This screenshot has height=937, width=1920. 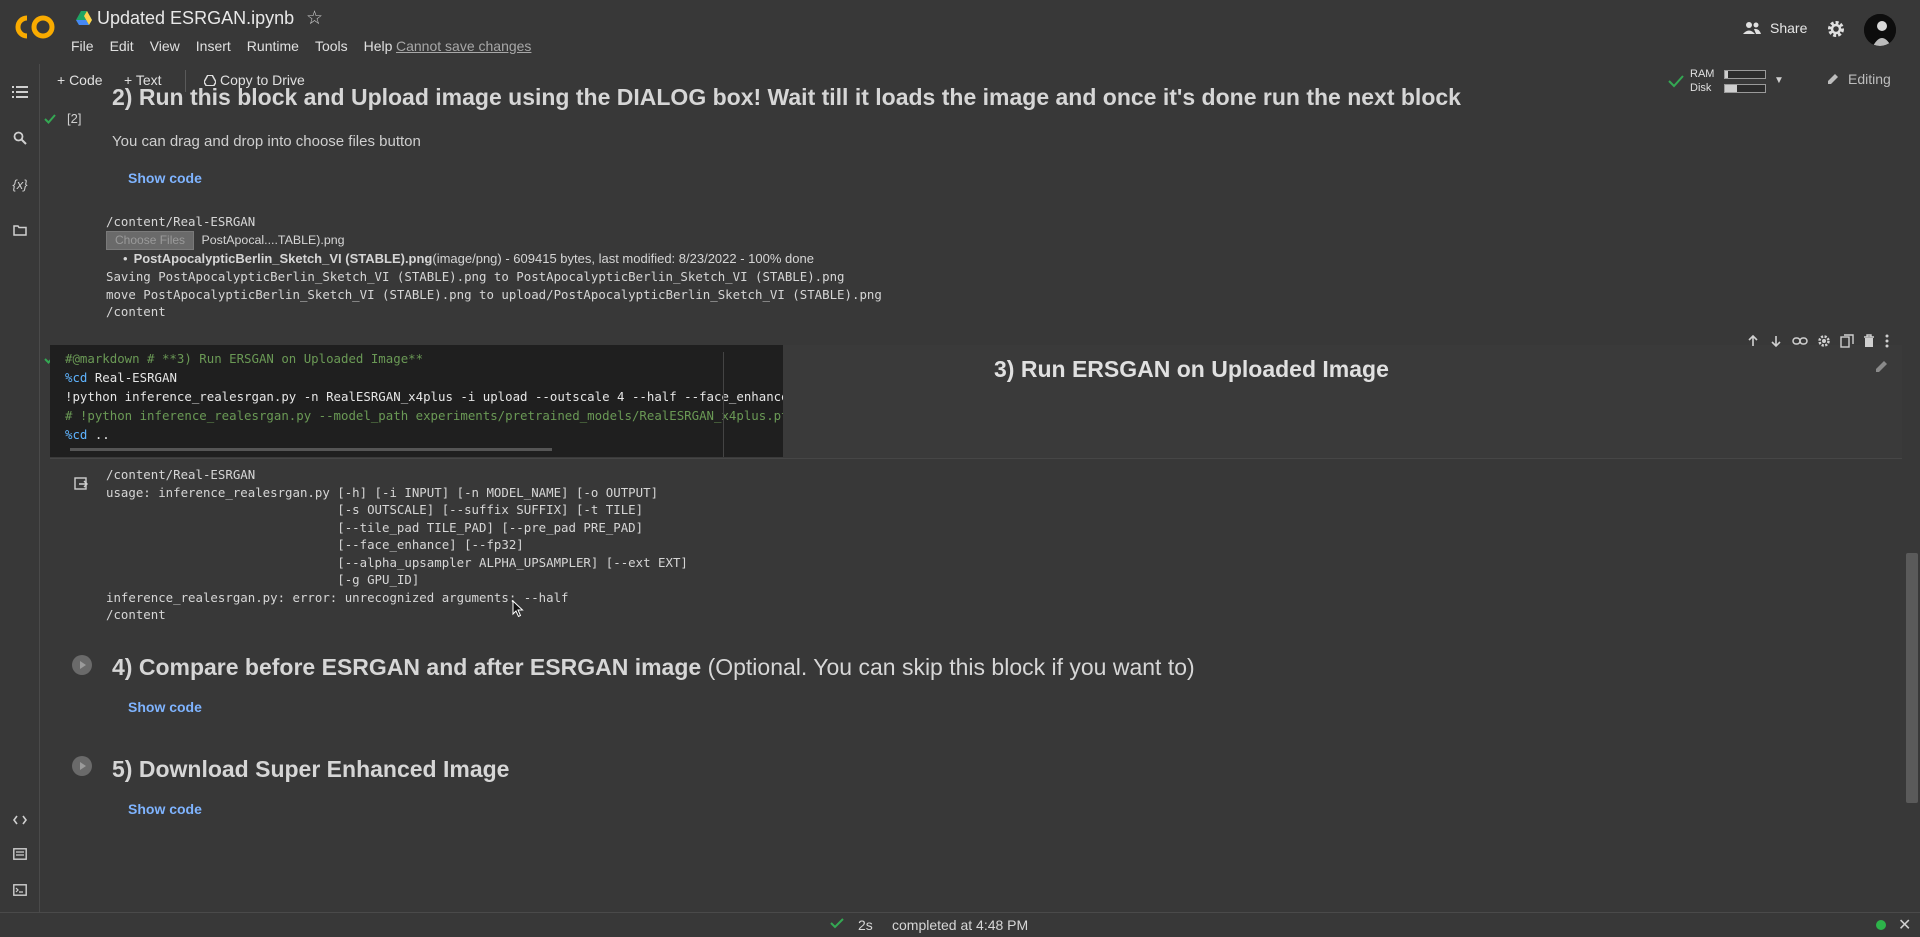 I want to click on resource-monitor: RAM Disk ▼, so click(x=1728, y=81).